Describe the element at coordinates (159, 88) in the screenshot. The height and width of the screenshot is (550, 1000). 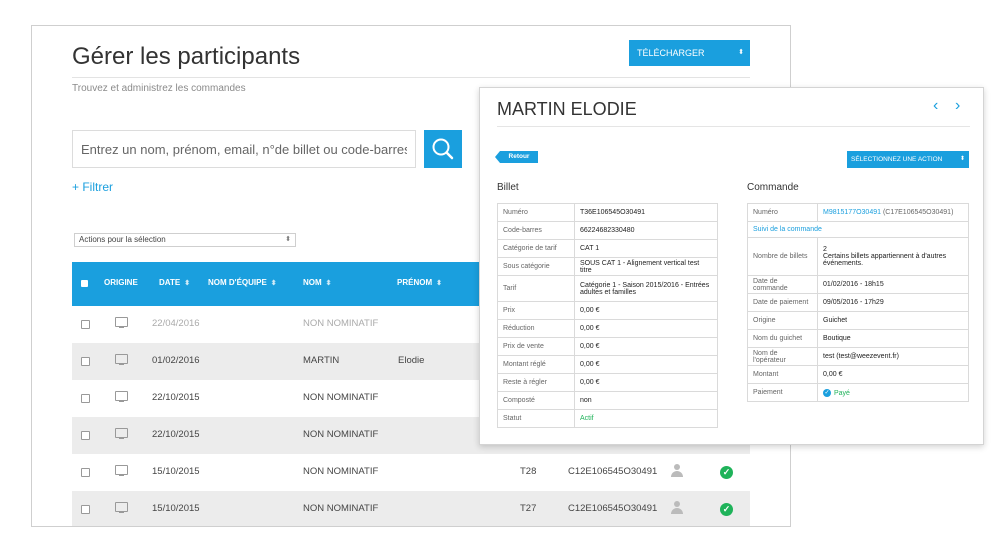
I see `page-subtitle: Trouvez et administrez les commandes` at that location.